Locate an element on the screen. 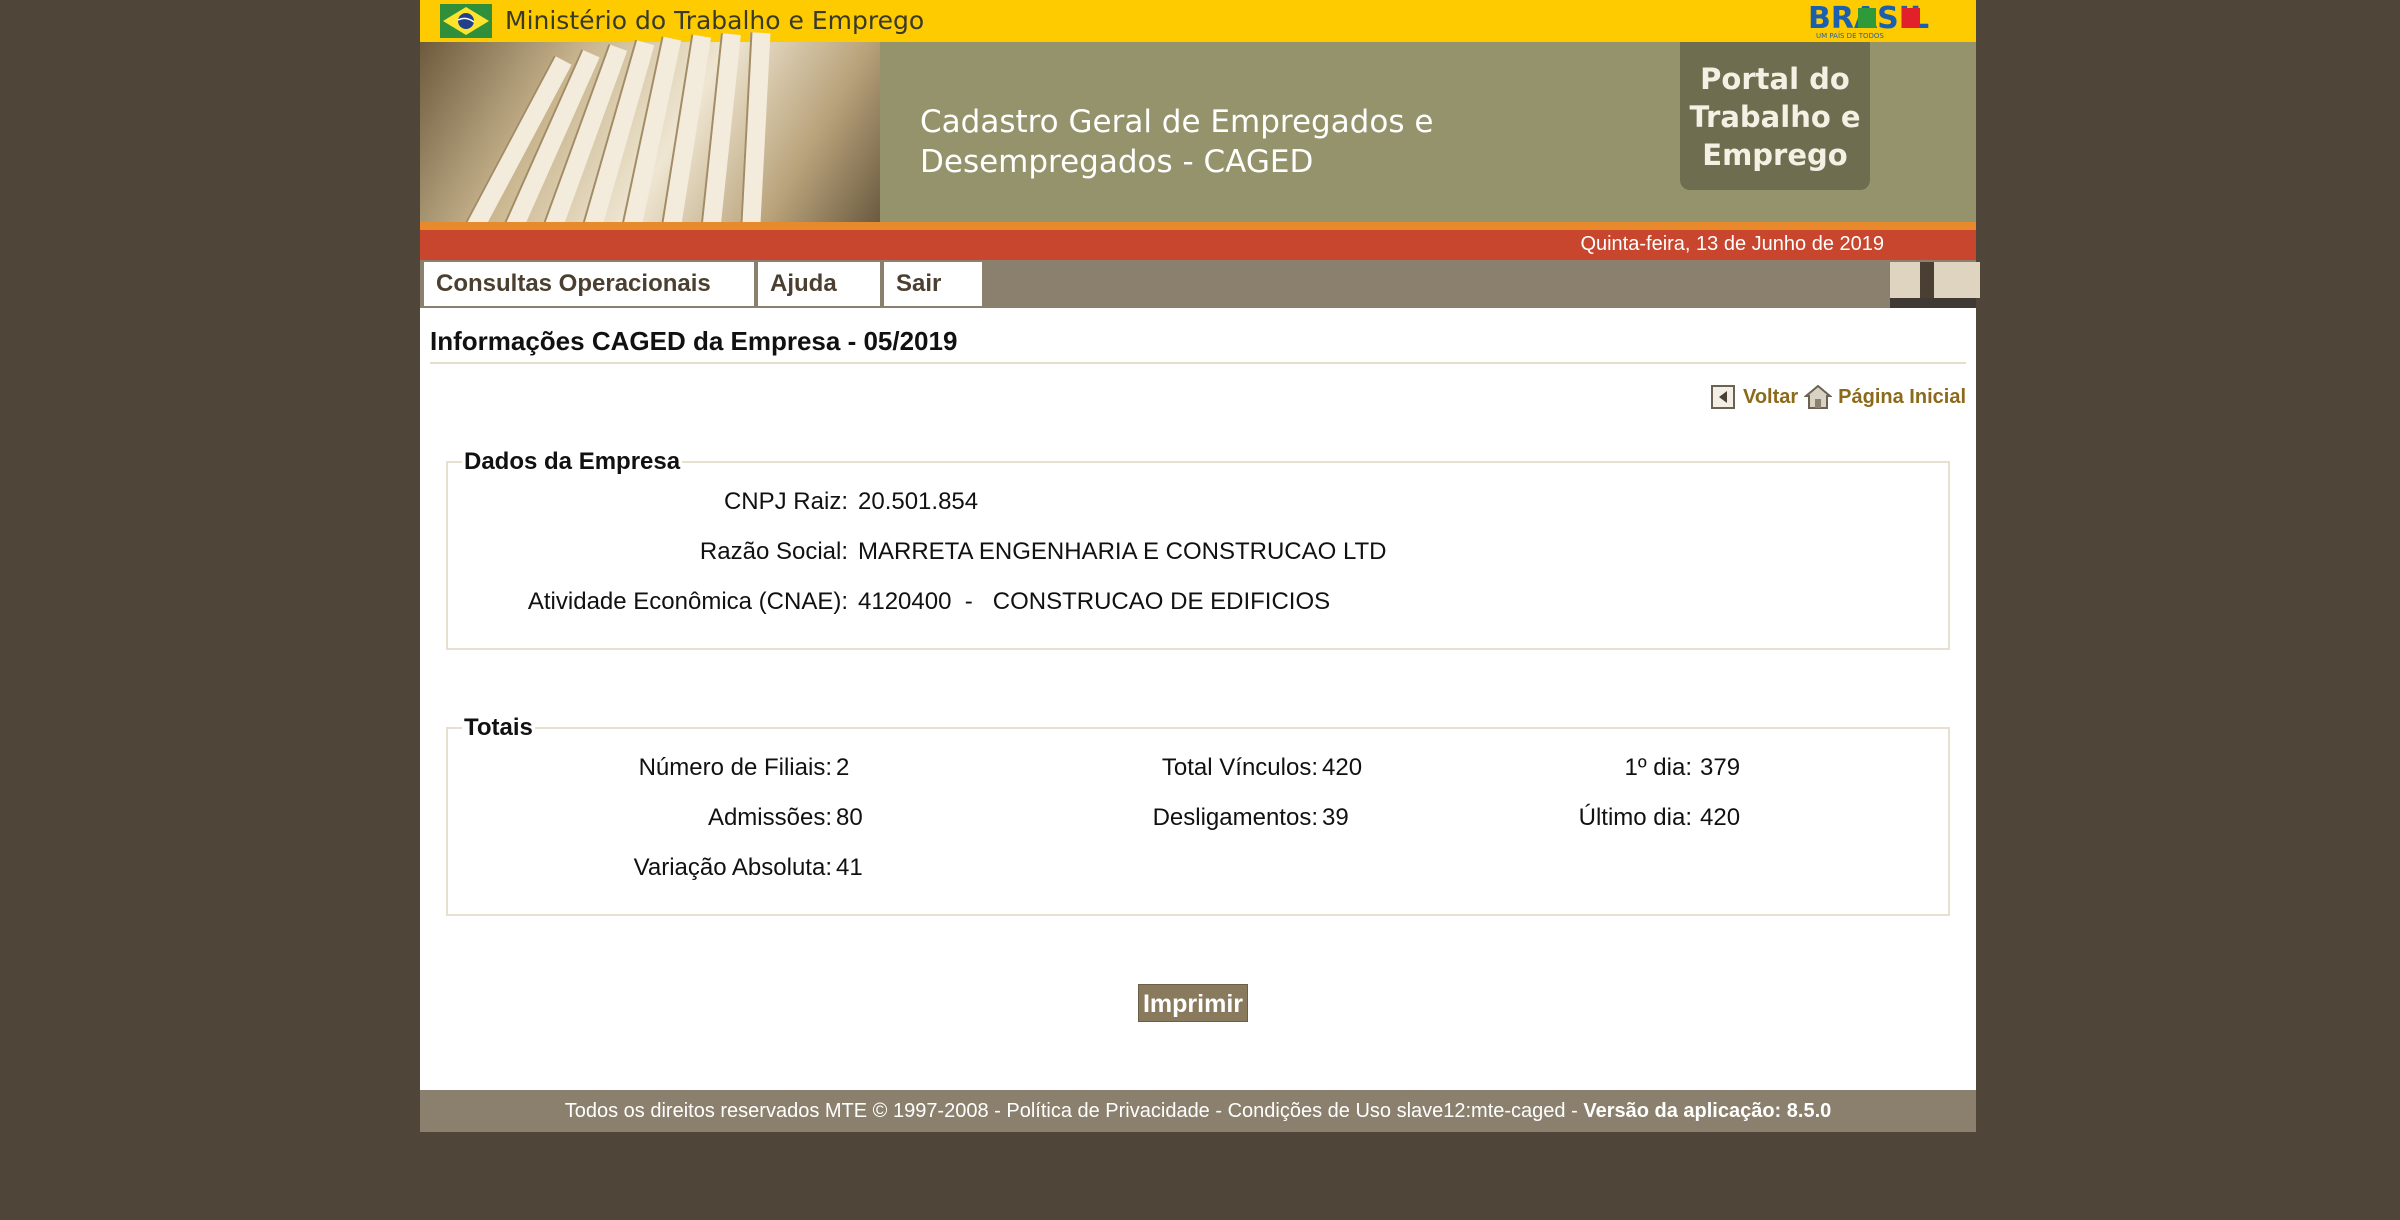 This screenshot has width=2400, height=1220. app-version: Versão da aplicação: 8.5.0 is located at coordinates (1707, 1111).